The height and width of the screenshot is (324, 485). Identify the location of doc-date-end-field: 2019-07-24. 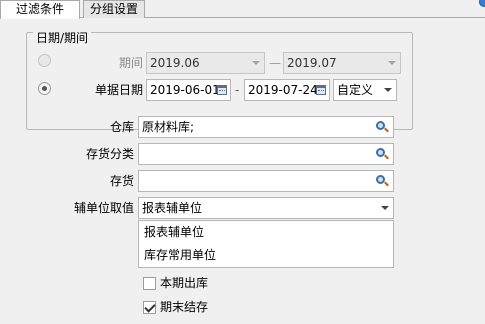
(287, 90).